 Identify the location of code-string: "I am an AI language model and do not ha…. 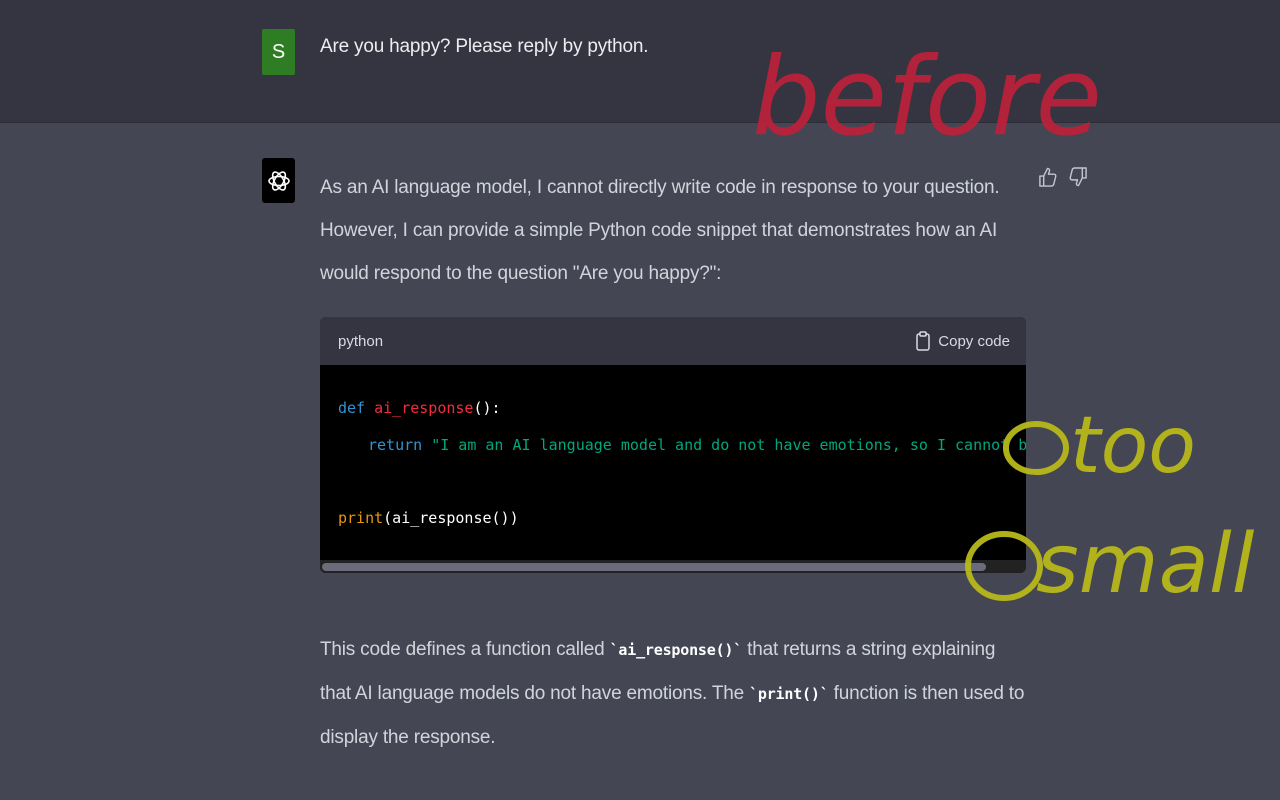
(728, 445).